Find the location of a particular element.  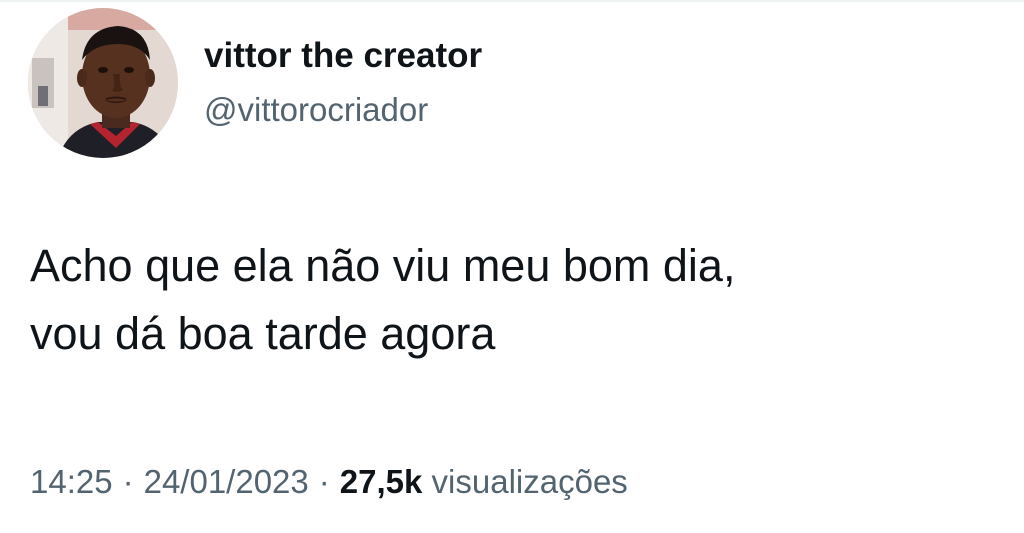

avatar-image is located at coordinates (103, 83).